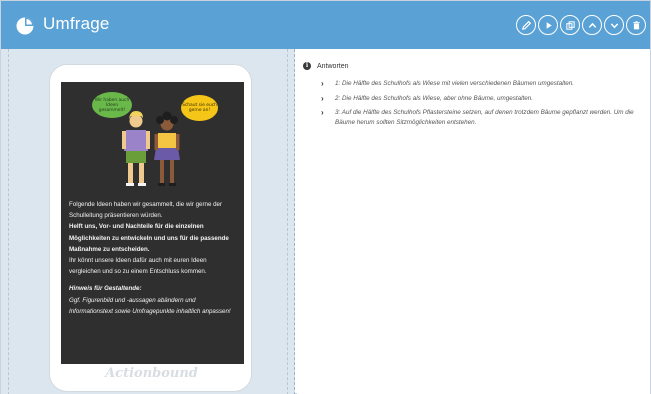 This screenshot has height=394, width=651. Describe the element at coordinates (333, 66) in the screenshot. I see `answers-title: Antworten` at that location.